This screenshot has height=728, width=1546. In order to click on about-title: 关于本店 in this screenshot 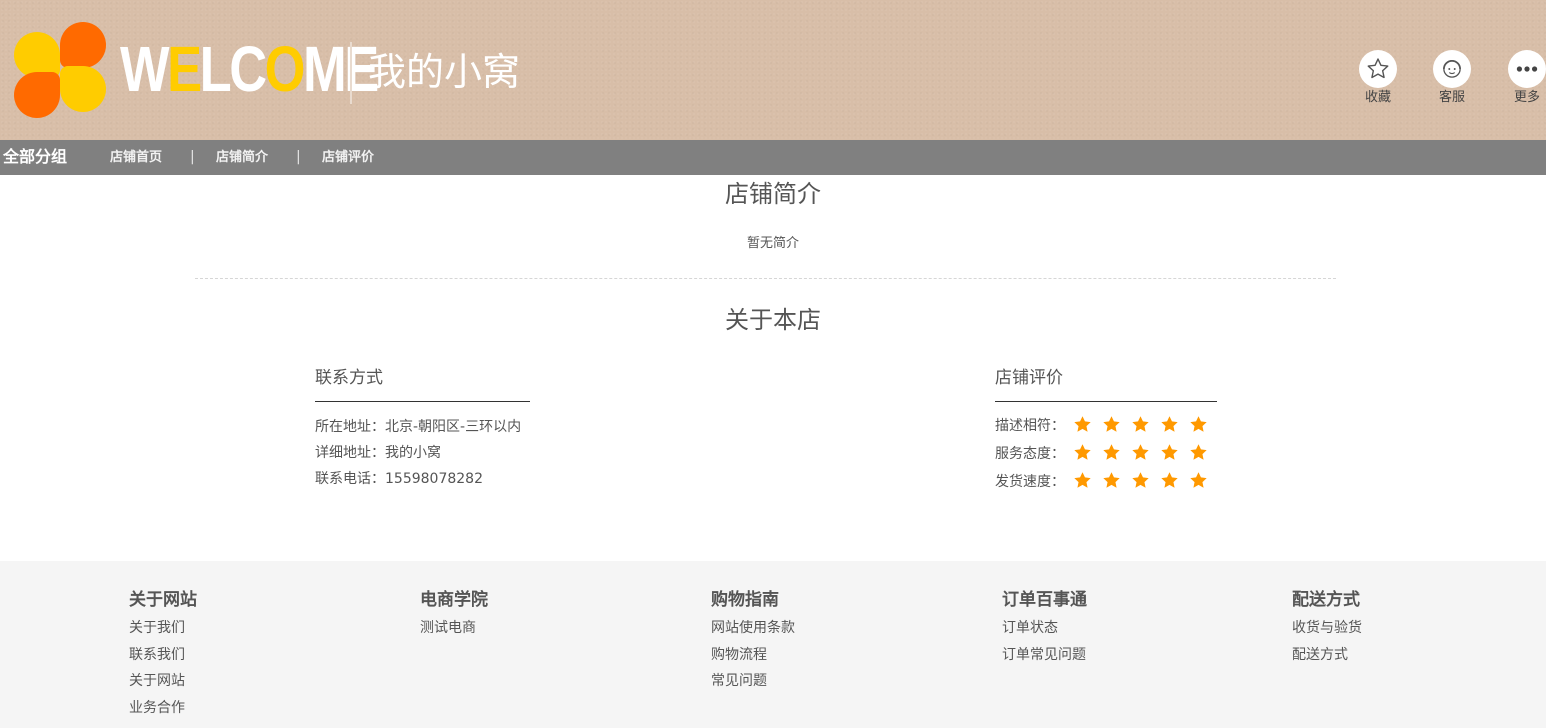, I will do `click(773, 320)`.